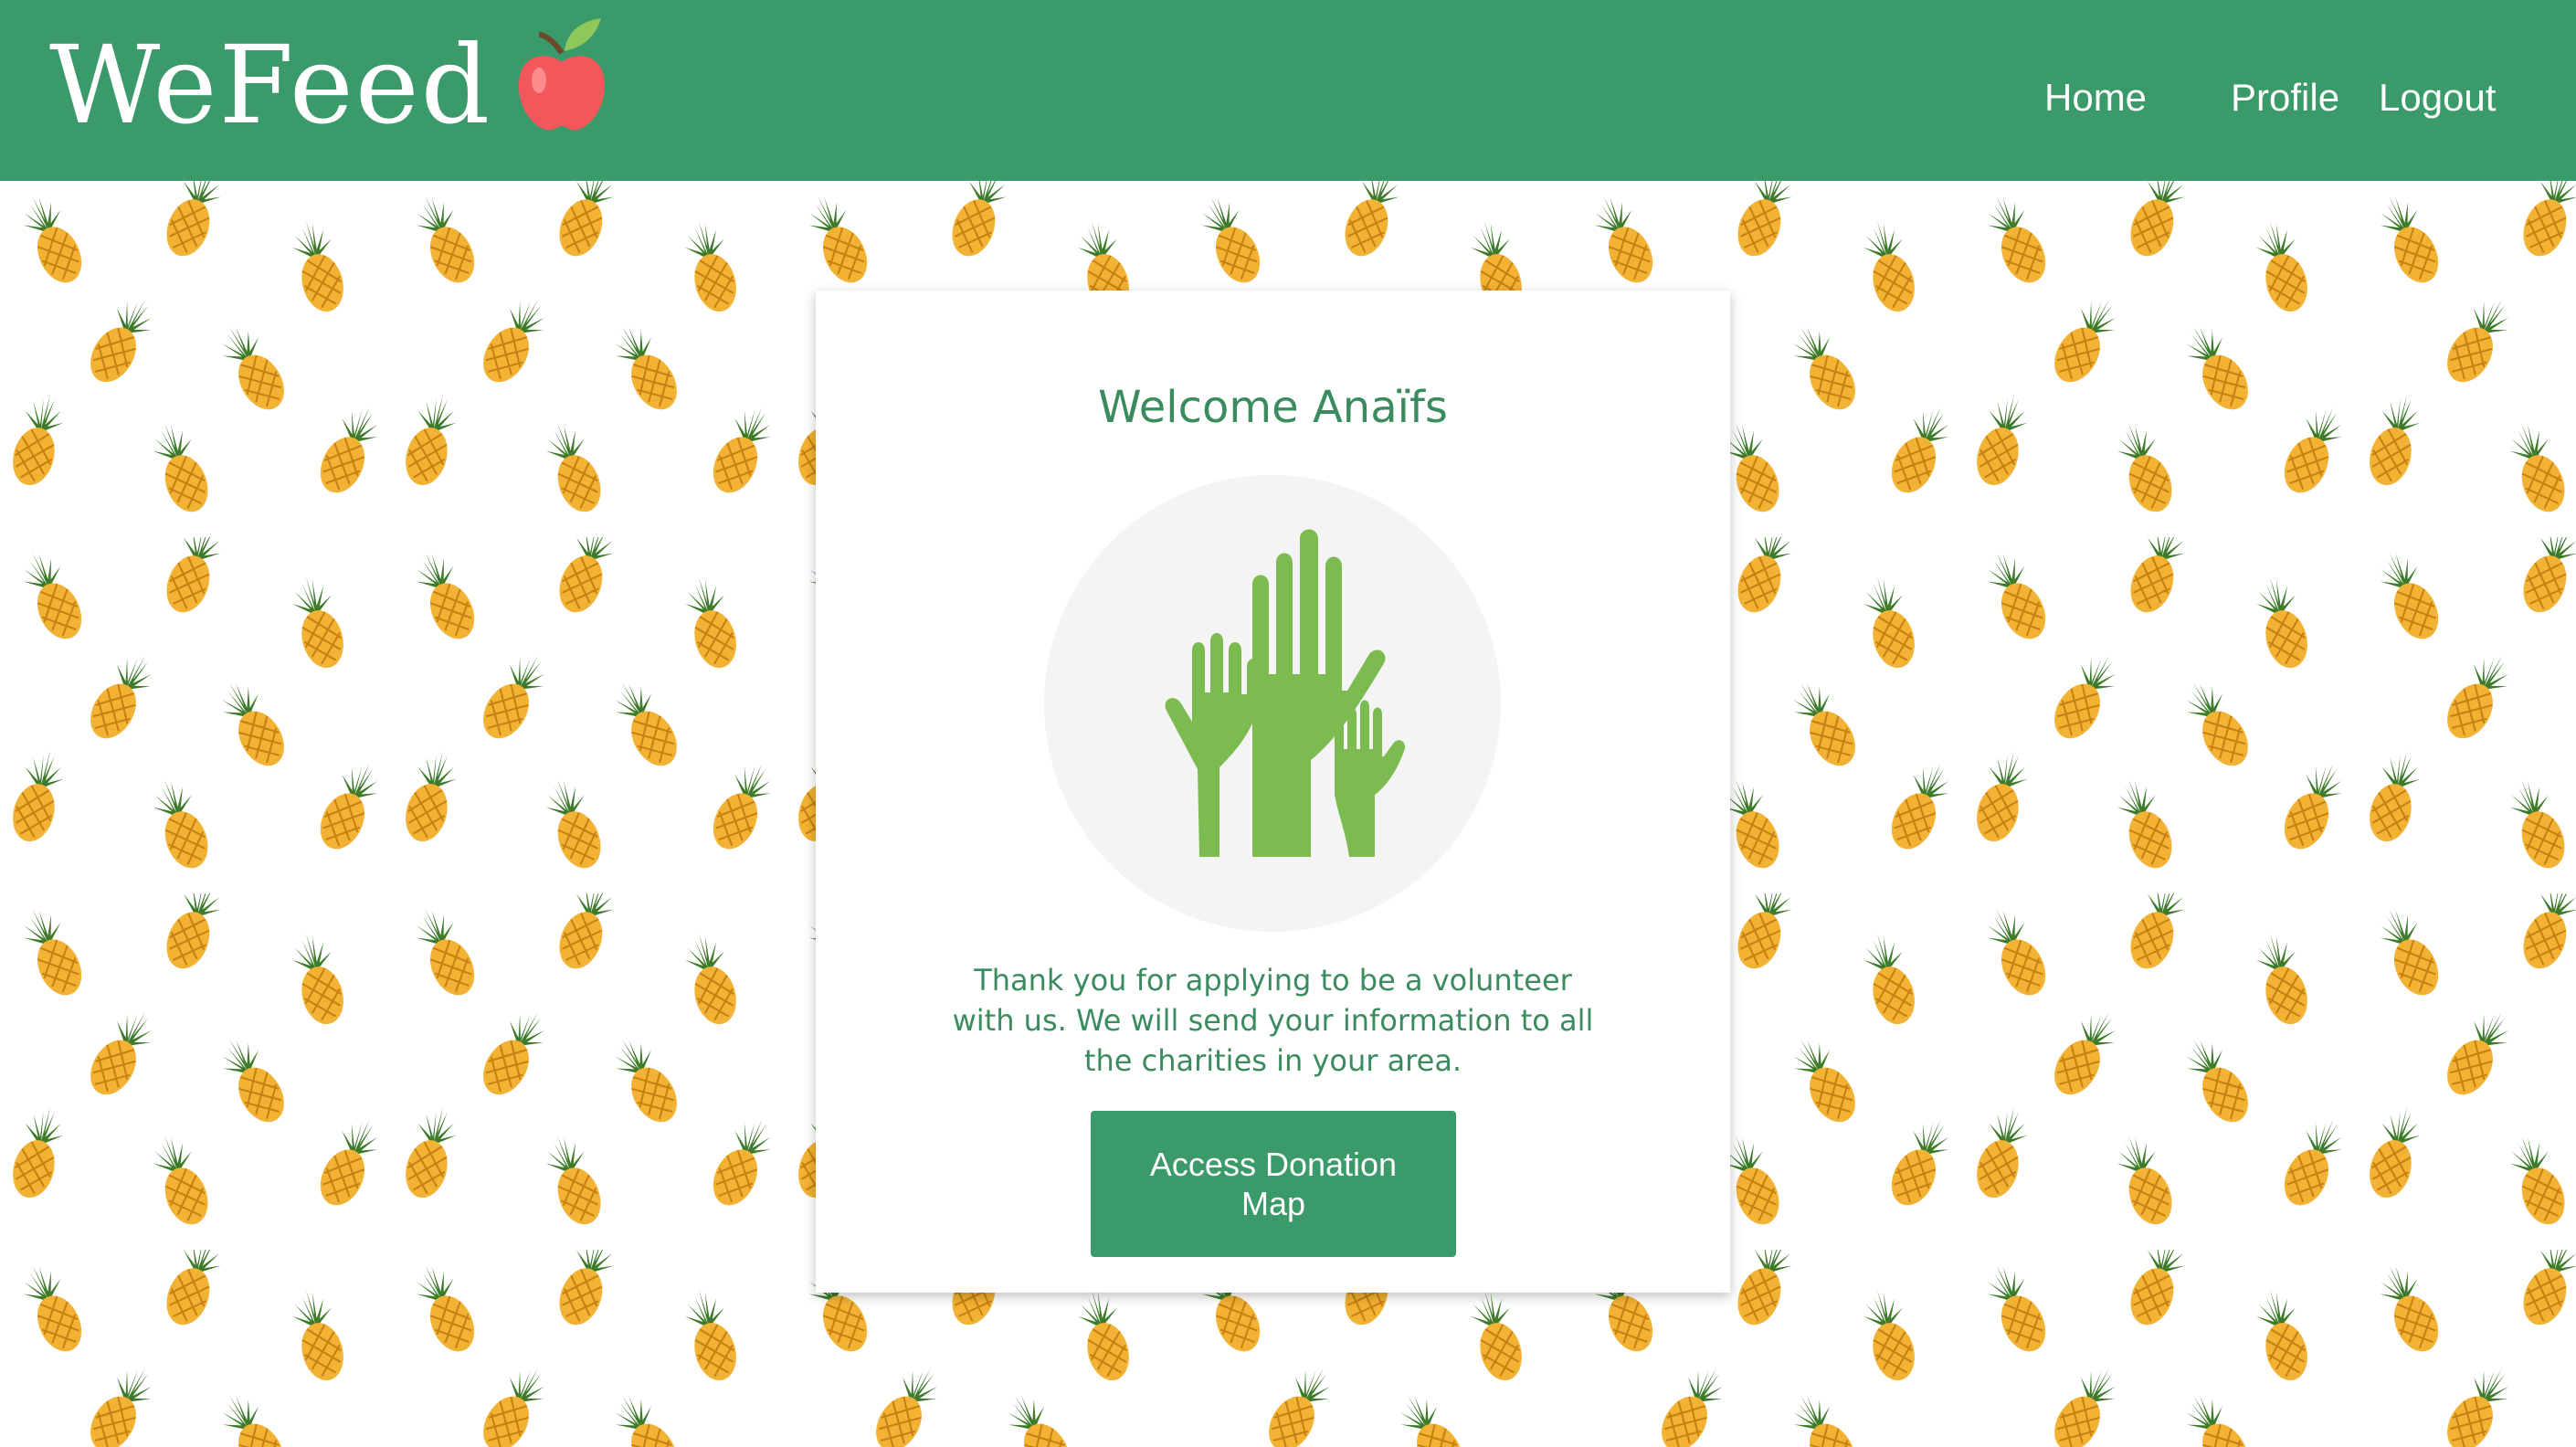 This screenshot has height=1447, width=2576. What do you see at coordinates (1273, 1184) in the screenshot?
I see `access-donation-map-button: Access Donation Map` at bounding box center [1273, 1184].